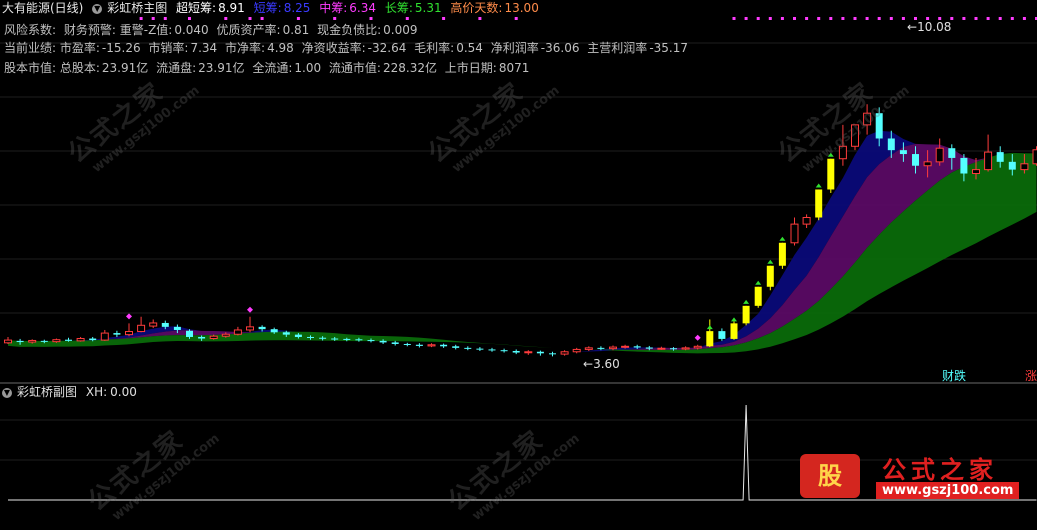  Describe the element at coordinates (333, 8) in the screenshot. I see `mid-chip-label: 中筹:` at that location.